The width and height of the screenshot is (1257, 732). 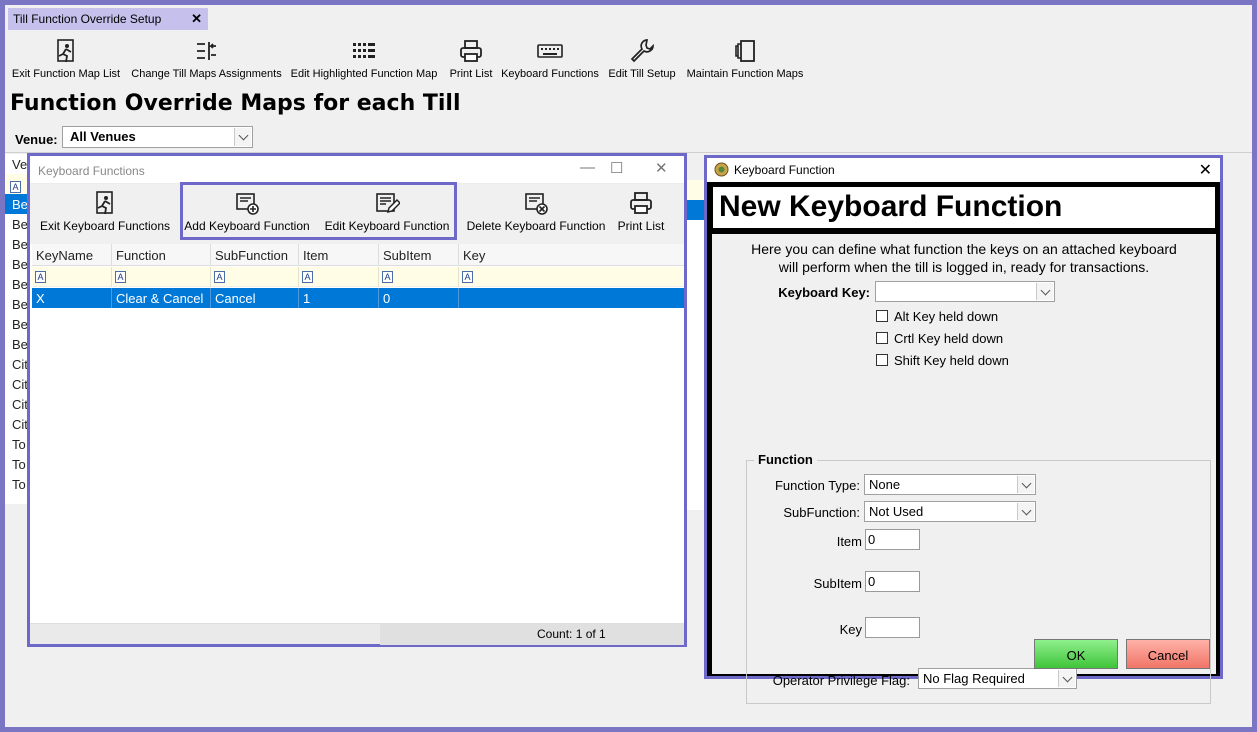 What do you see at coordinates (587, 167) in the screenshot?
I see `minimize-icon: —` at bounding box center [587, 167].